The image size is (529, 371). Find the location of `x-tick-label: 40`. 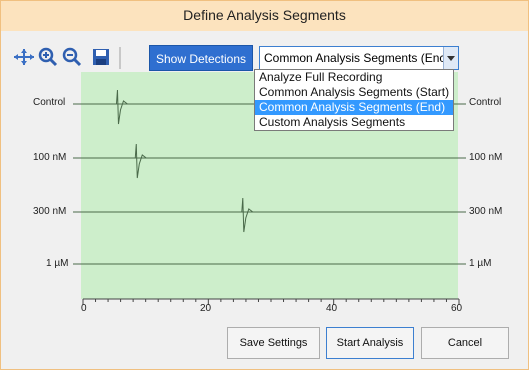

x-tick-label: 40 is located at coordinates (332, 308).